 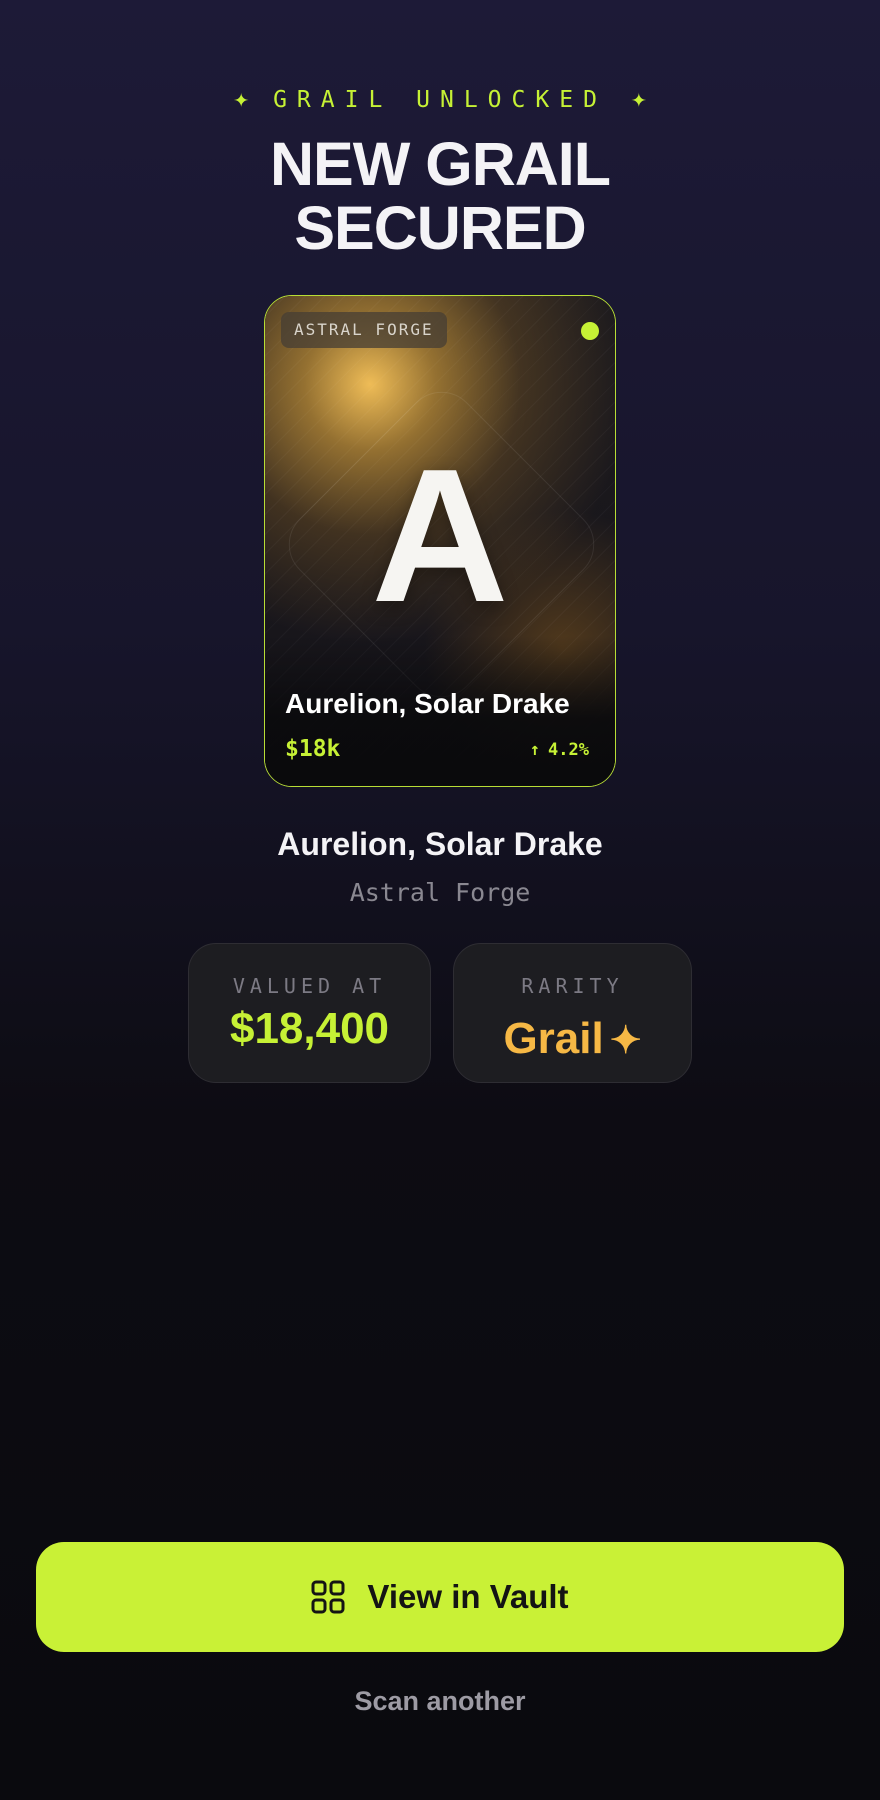 I want to click on status-dot-icon, so click(x=590, y=331).